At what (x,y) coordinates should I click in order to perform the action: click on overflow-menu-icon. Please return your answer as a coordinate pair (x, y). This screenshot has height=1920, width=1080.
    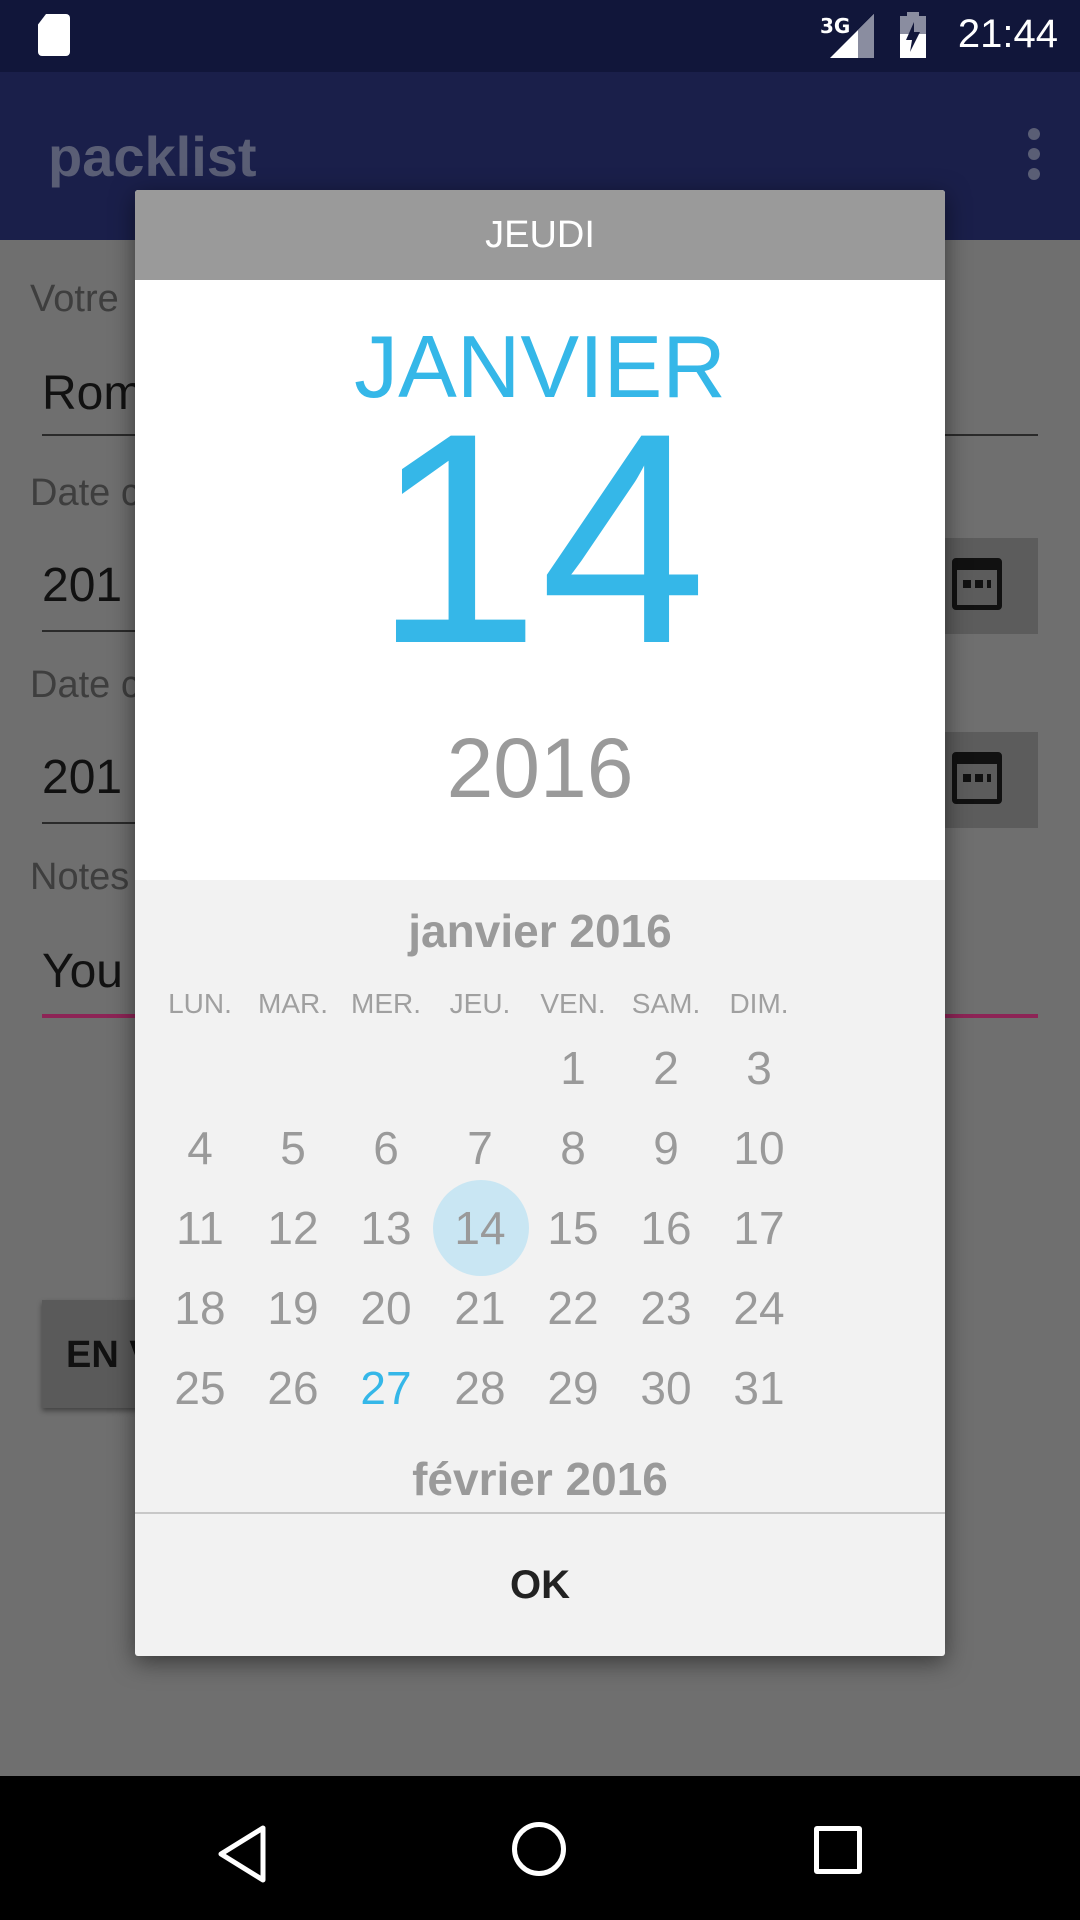
    Looking at the image, I should click on (1035, 154).